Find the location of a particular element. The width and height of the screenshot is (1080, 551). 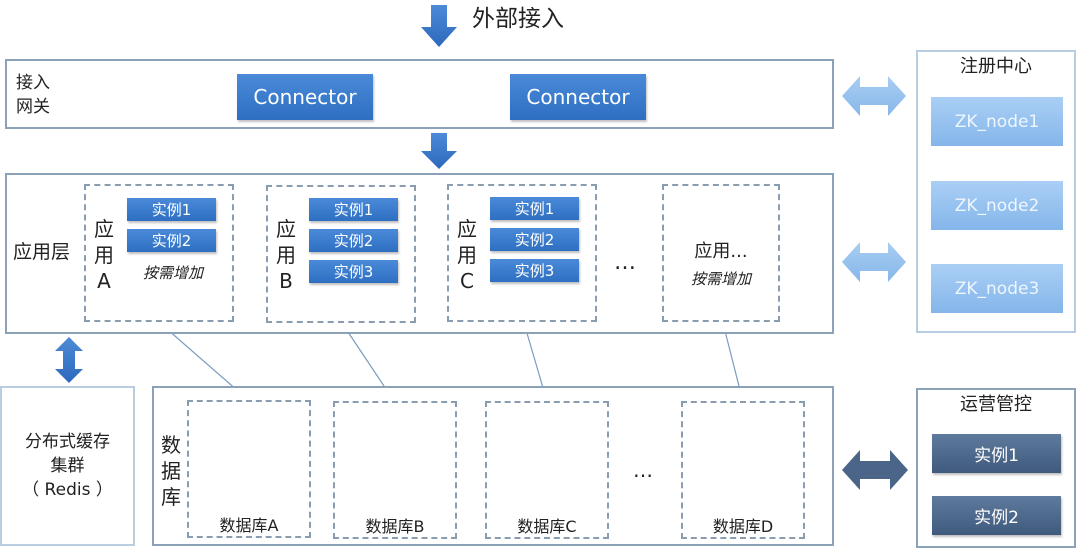

app-c-name-line: C is located at coordinates (467, 281).